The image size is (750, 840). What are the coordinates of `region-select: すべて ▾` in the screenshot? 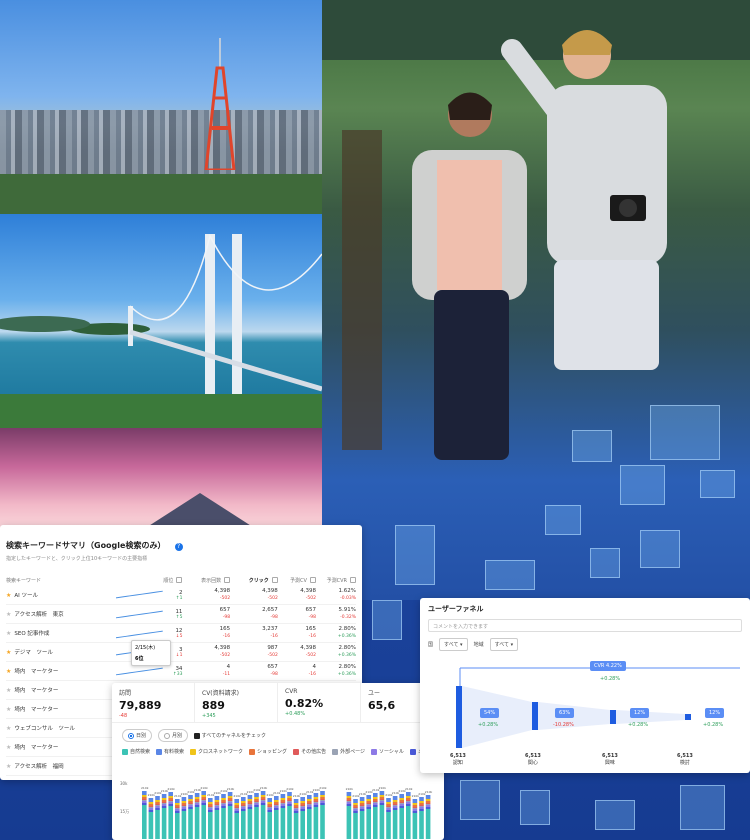 It's located at (504, 644).